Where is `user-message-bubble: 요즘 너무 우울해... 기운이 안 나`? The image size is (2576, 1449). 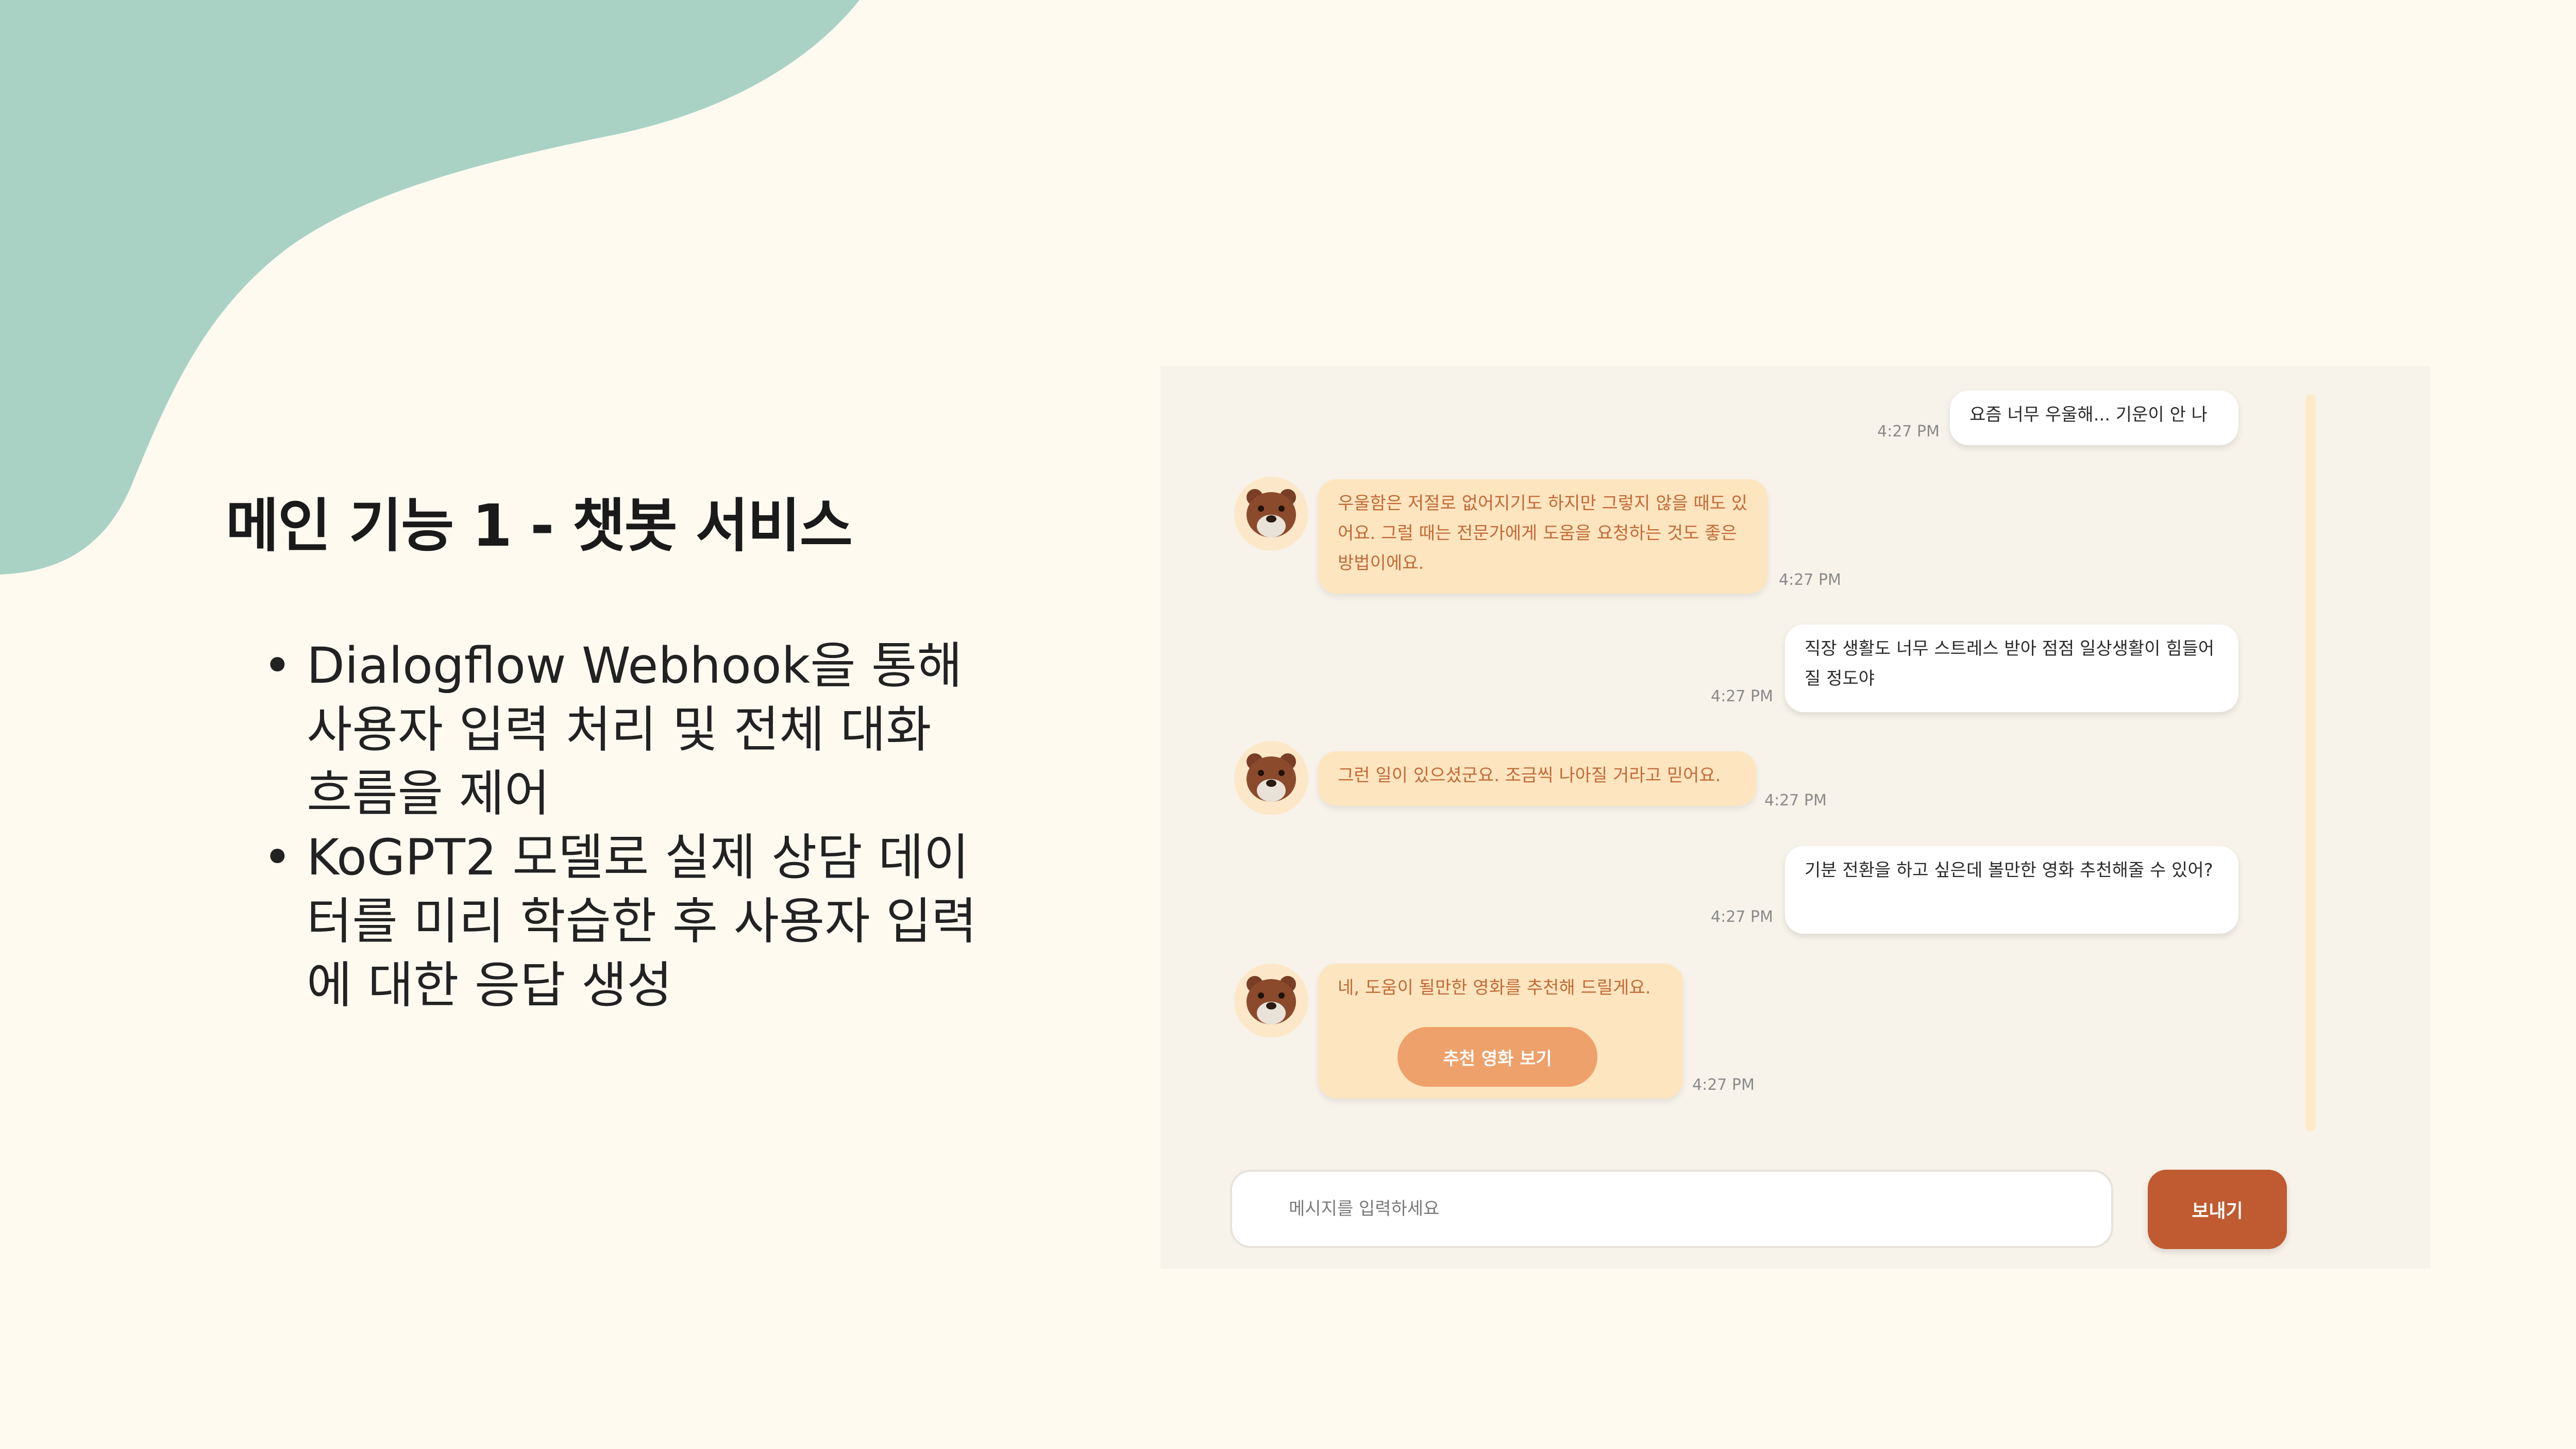
user-message-bubble: 요즘 너무 우울해... 기운이 안 나 is located at coordinates (2094, 418).